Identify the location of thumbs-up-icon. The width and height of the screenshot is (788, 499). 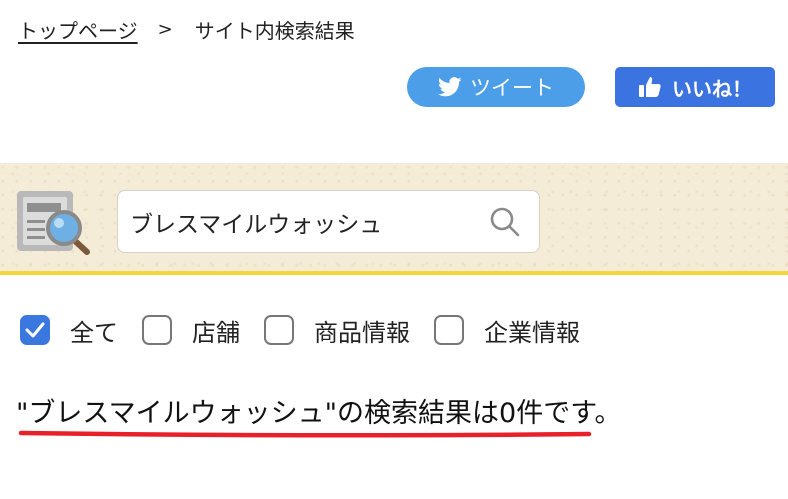
(650, 87).